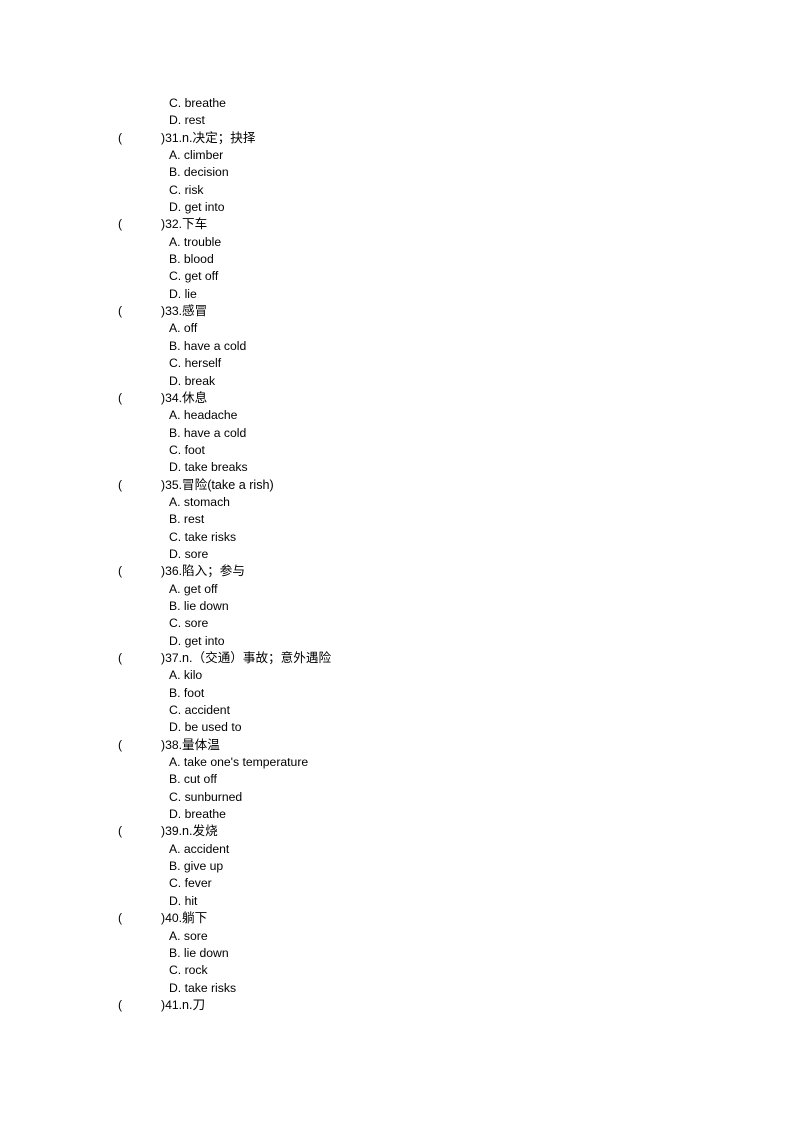 Image resolution: width=794 pixels, height=1123 pixels. What do you see at coordinates (174, 311) in the screenshot?
I see `question-number: 33.` at bounding box center [174, 311].